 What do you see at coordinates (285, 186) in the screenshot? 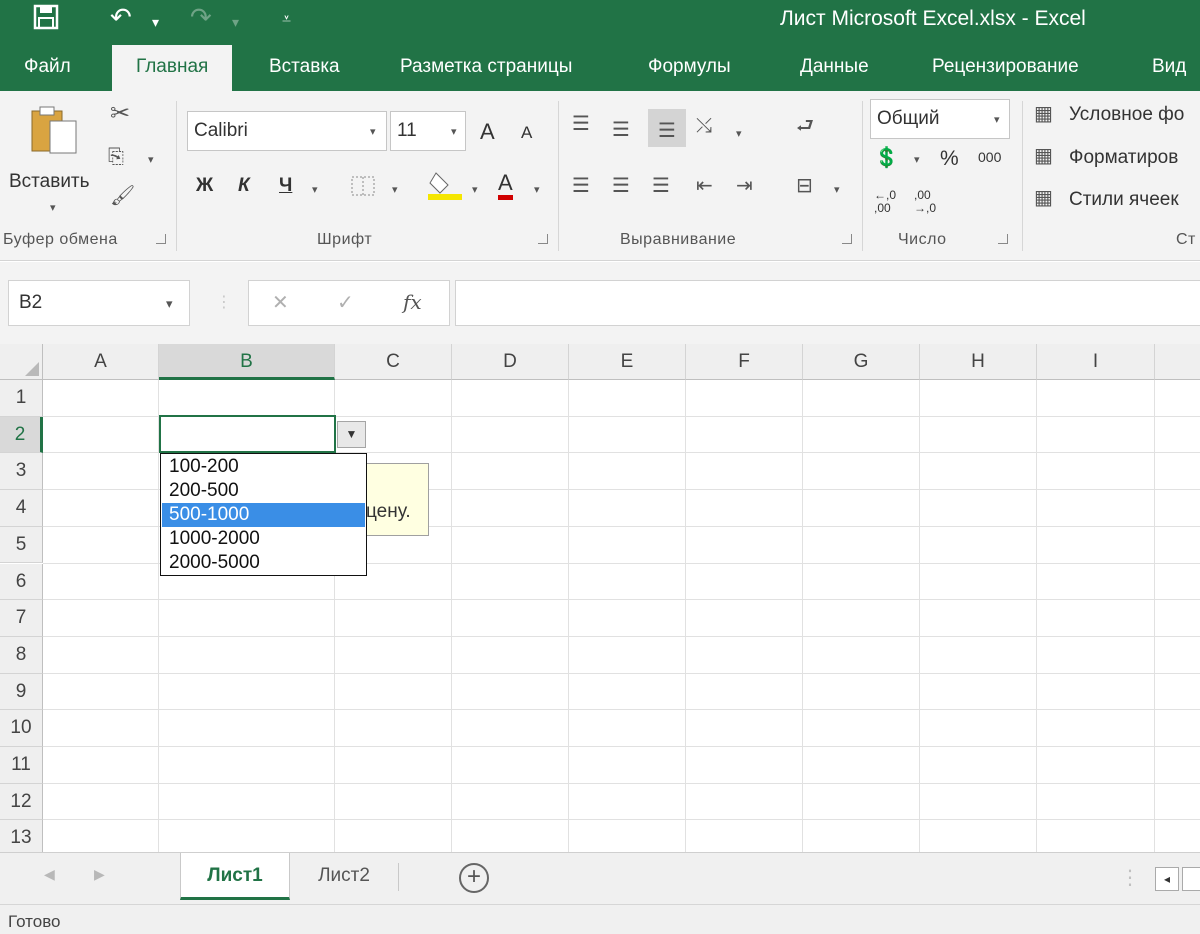
I see `underline-button: Ч` at bounding box center [285, 186].